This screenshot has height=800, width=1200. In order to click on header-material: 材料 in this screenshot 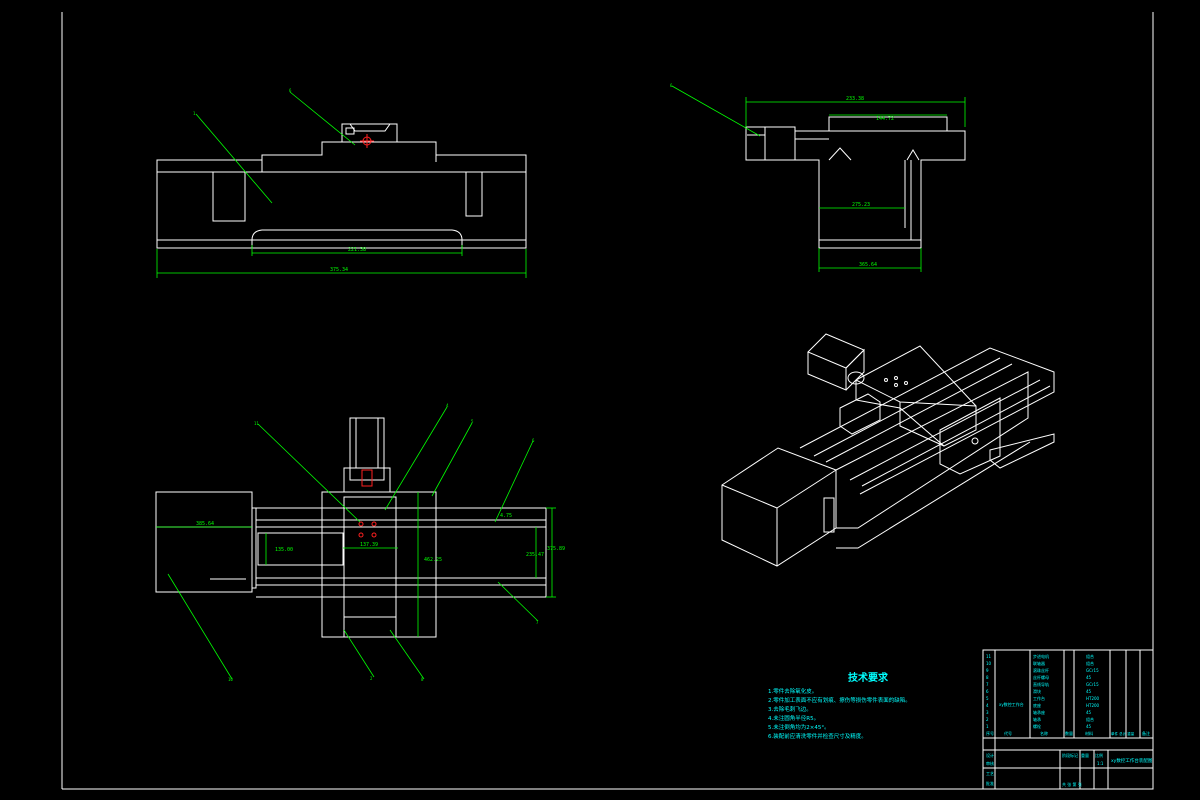, I will do `click(1089, 733)`.